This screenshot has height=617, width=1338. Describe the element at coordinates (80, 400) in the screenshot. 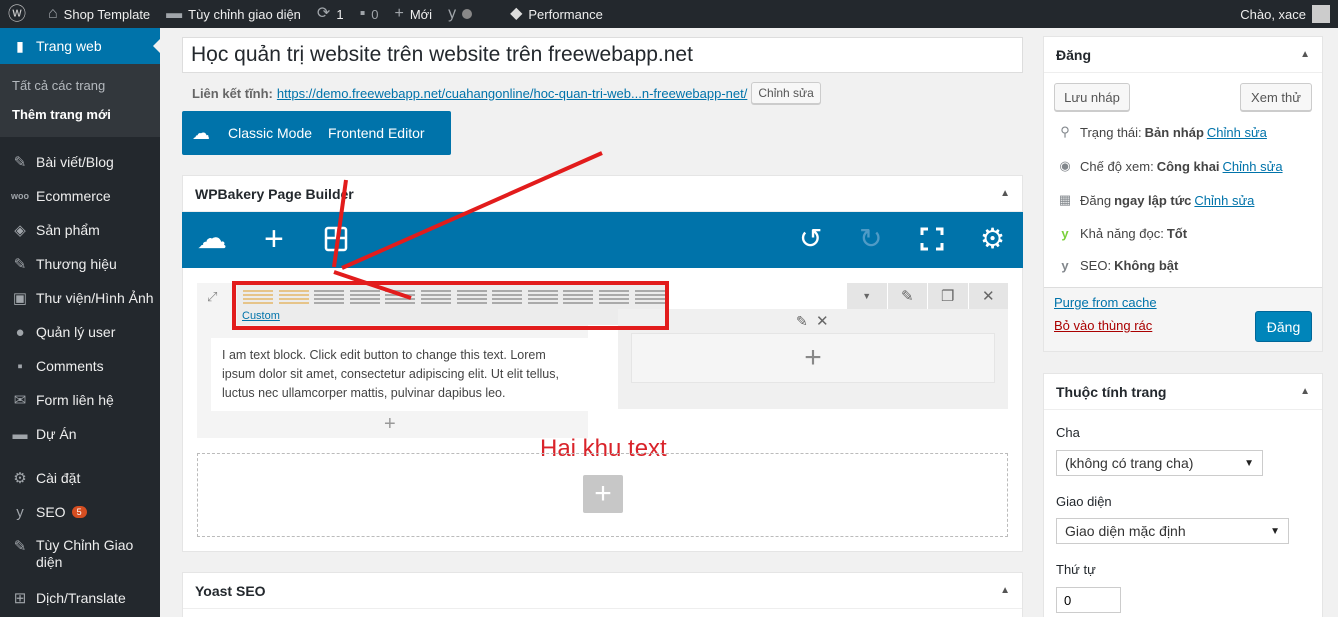

I see `sidebar-item-contact-form: ✉ Form liên hệ` at that location.